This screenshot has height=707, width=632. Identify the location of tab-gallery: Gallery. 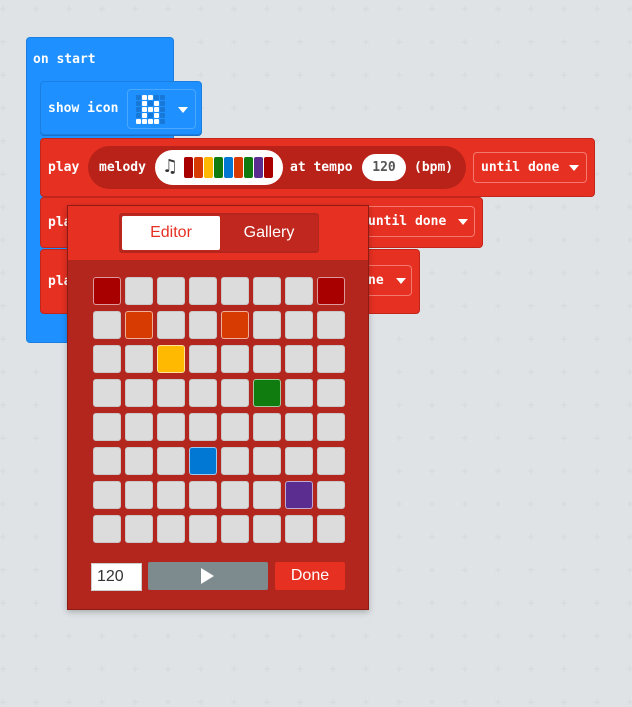
(269, 233).